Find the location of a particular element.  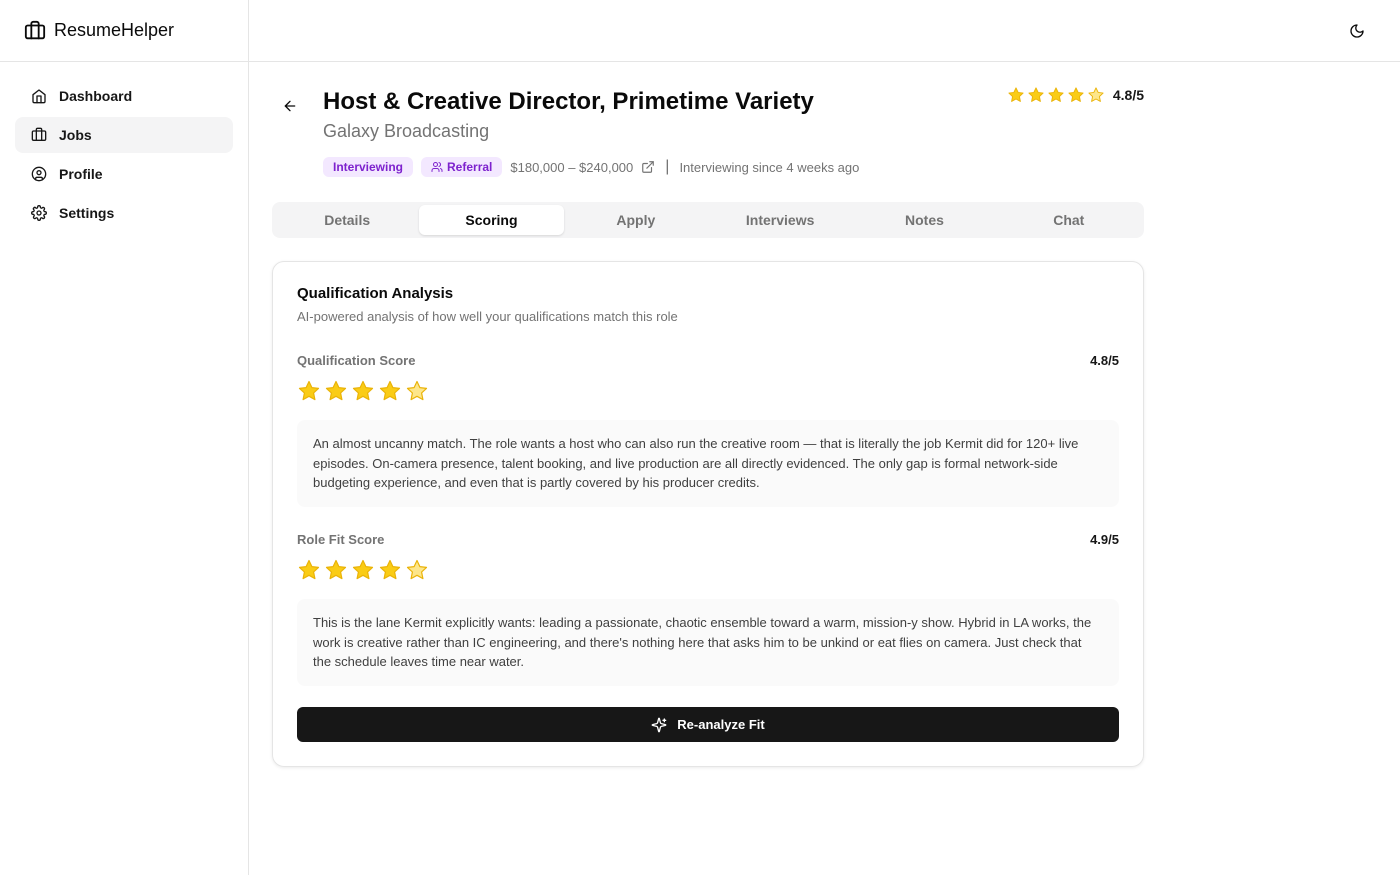

qualification-score-label: Qualification Score is located at coordinates (356, 360).